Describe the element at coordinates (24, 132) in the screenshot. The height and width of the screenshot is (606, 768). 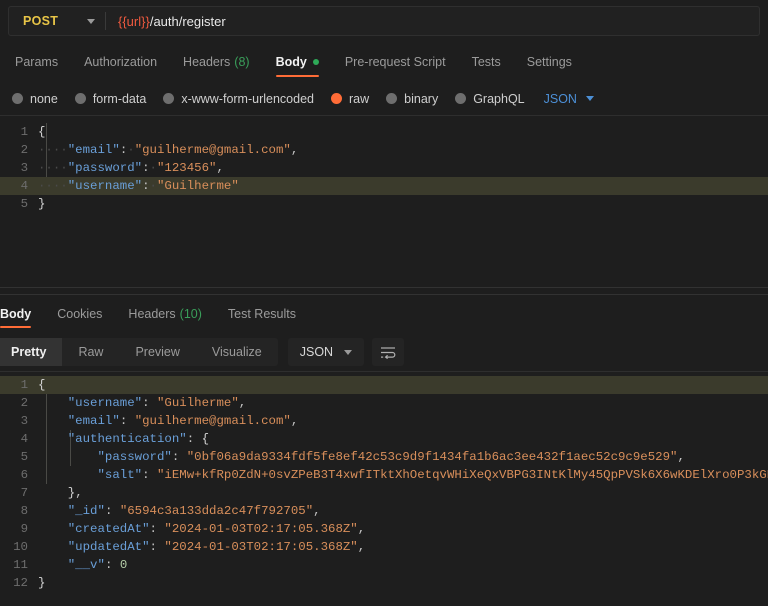
I see `line-number: 1` at that location.